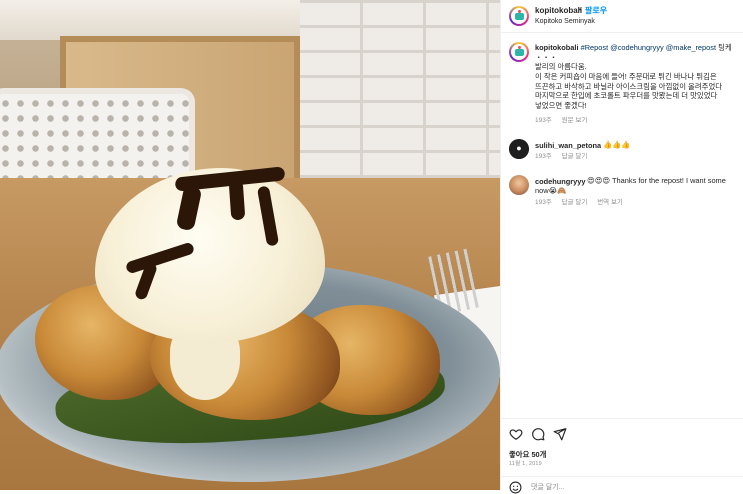 This screenshot has width=743, height=494. Describe the element at coordinates (557, 47) in the screenshot. I see `caption-username: kopitokobali` at that location.